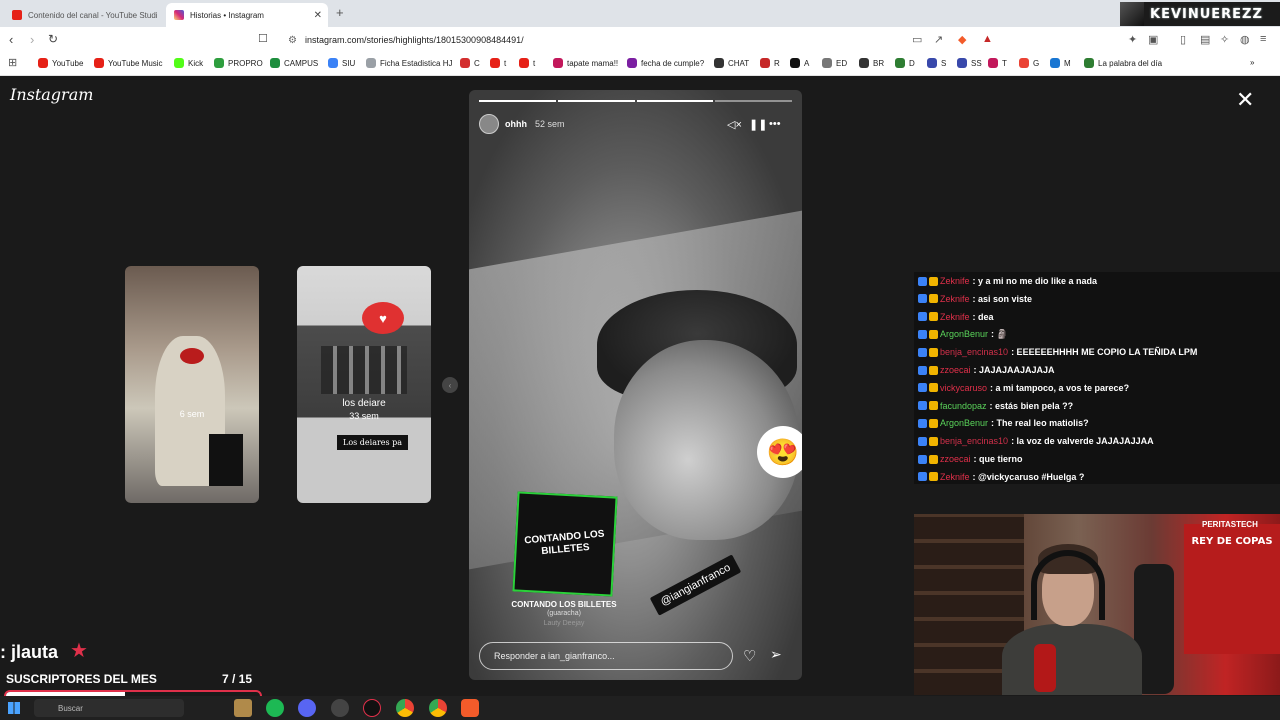 This screenshot has height=720, width=1280. Describe the element at coordinates (997, 63) in the screenshot. I see `bookmark-item: T` at that location.